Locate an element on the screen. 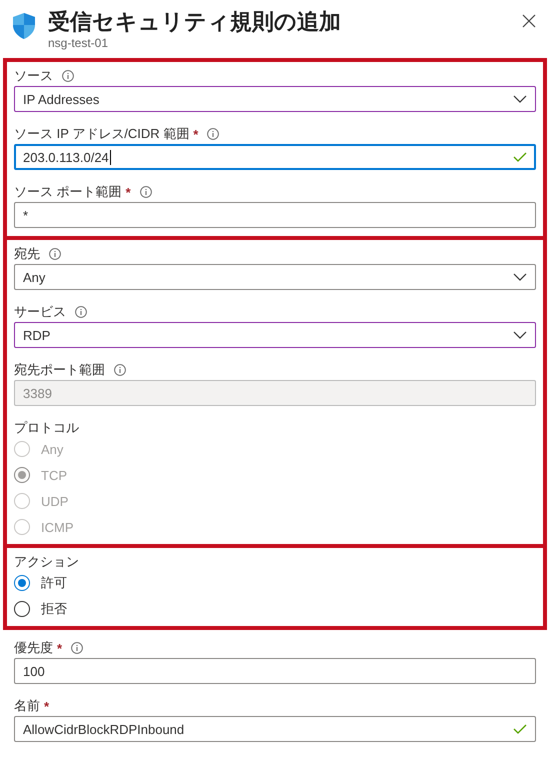 The width and height of the screenshot is (550, 766). field-label: ソース ポート範囲 is located at coordinates (68, 192).